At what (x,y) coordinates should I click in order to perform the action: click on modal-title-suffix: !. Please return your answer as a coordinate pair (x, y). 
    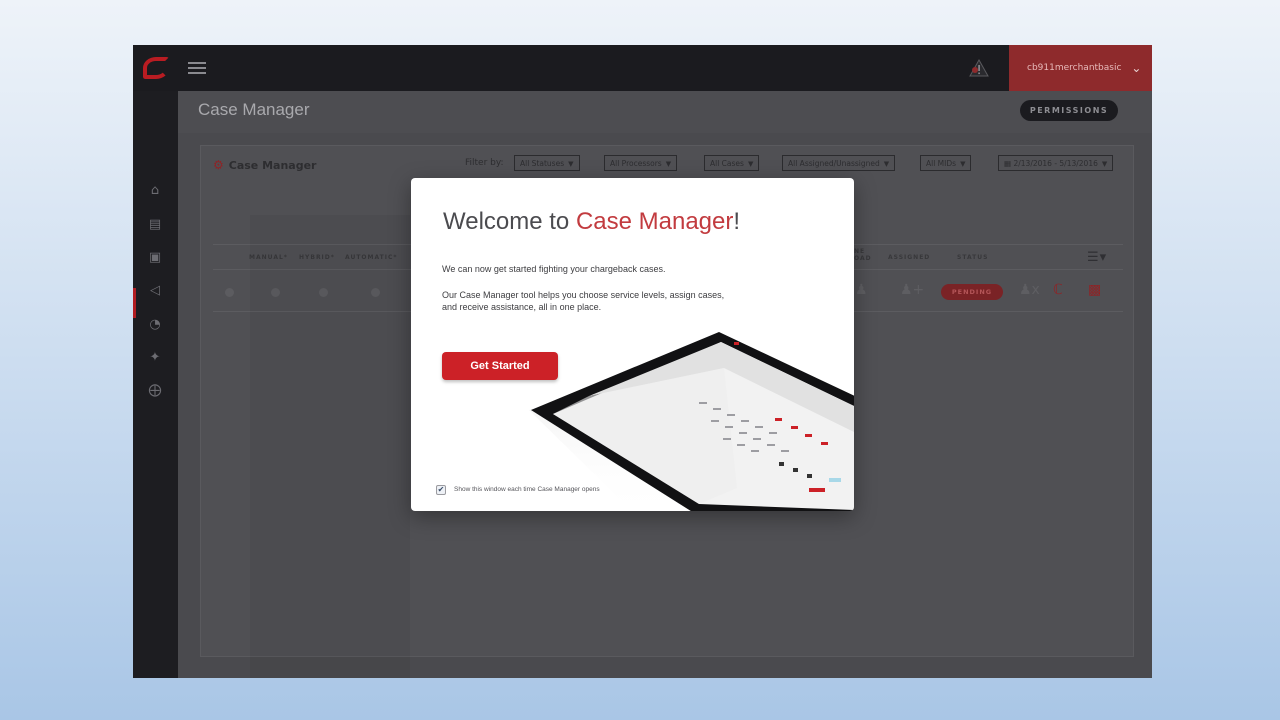
    Looking at the image, I should click on (737, 221).